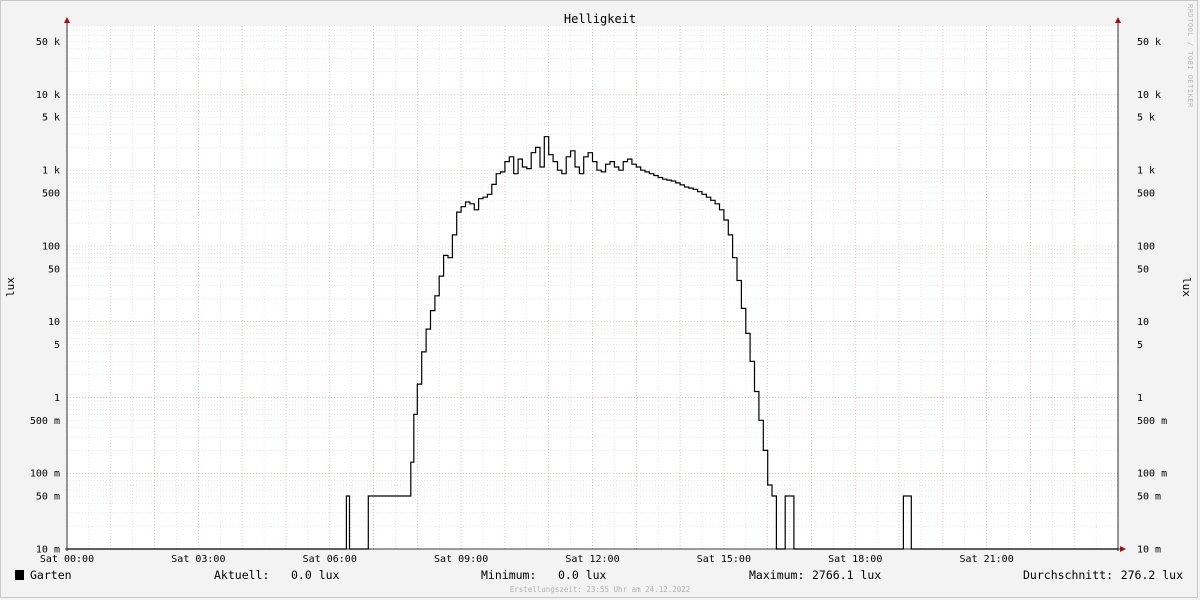 The width and height of the screenshot is (1200, 600). I want to click on y-tick-label-left: 50 k, so click(48, 42).